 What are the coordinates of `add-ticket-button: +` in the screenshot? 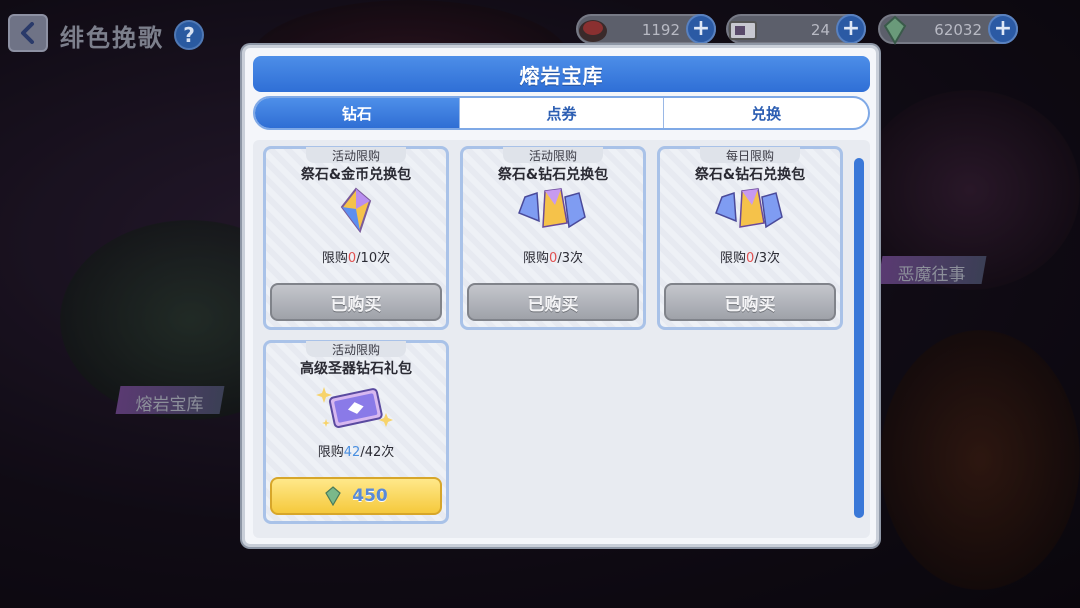 It's located at (851, 29).